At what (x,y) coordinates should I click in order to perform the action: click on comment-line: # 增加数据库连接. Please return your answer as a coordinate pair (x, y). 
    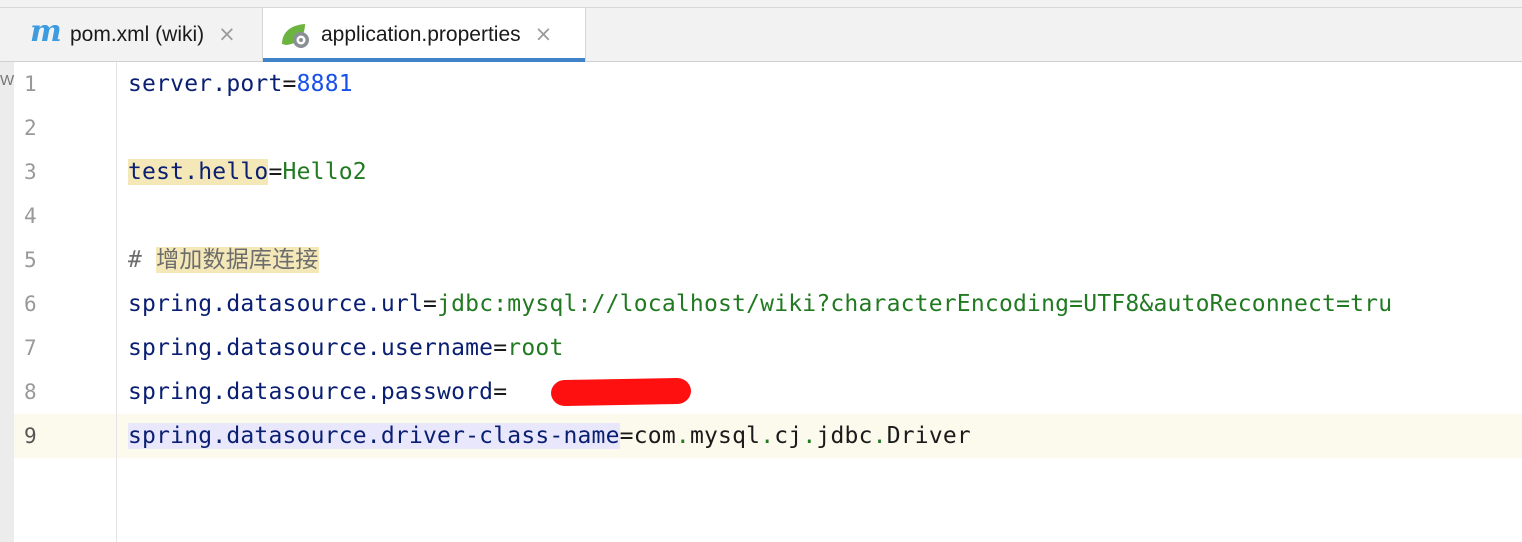
    Looking at the image, I should click on (819, 260).